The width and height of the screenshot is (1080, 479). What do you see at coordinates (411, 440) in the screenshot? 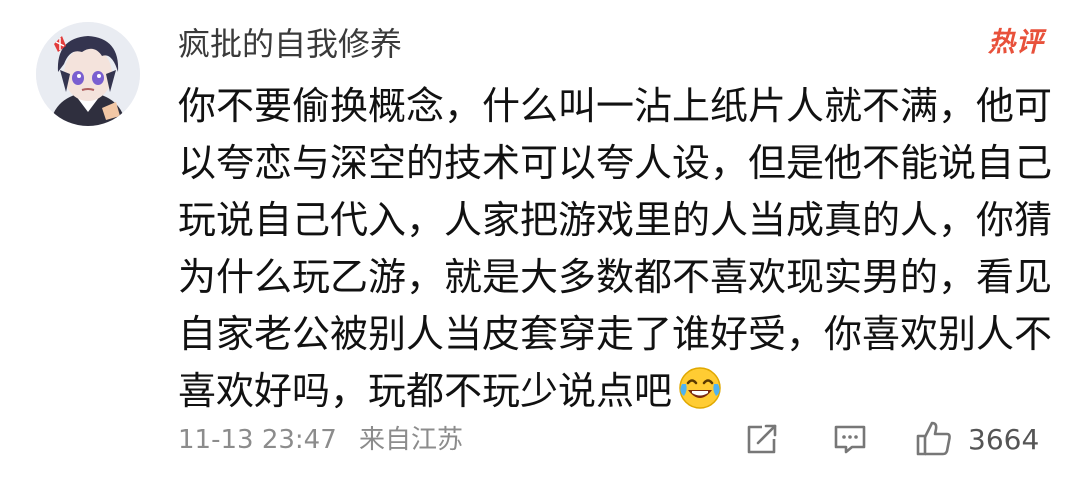
I see `comment-location: 来自江苏` at bounding box center [411, 440].